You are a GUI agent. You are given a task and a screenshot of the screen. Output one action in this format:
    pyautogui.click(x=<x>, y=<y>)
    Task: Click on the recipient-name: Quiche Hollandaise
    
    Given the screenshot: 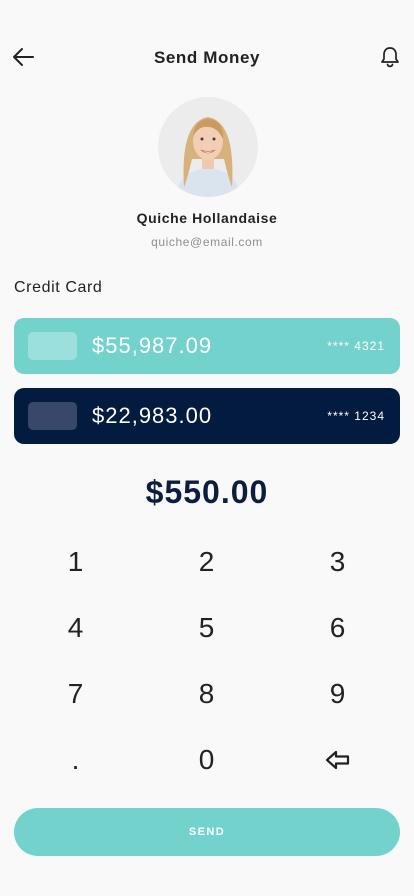 What is the action you would take?
    pyautogui.click(x=207, y=218)
    